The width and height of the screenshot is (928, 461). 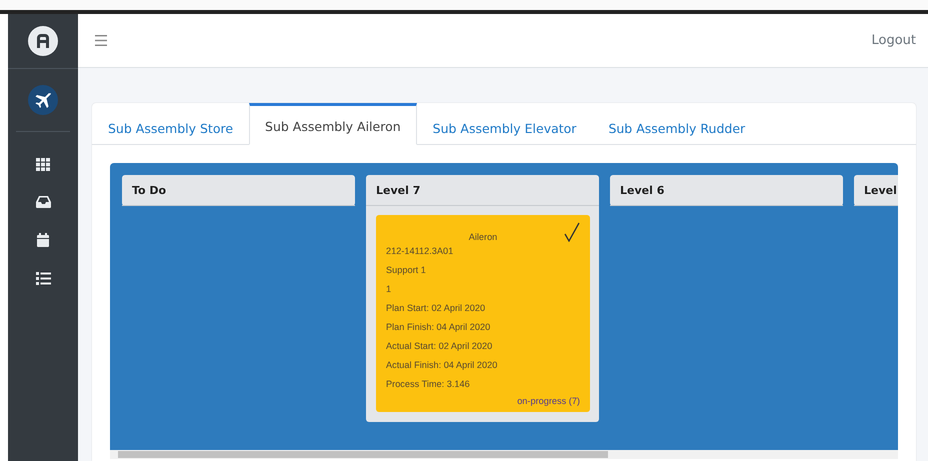 What do you see at coordinates (406, 270) in the screenshot?
I see `task-detail: Support 1` at bounding box center [406, 270].